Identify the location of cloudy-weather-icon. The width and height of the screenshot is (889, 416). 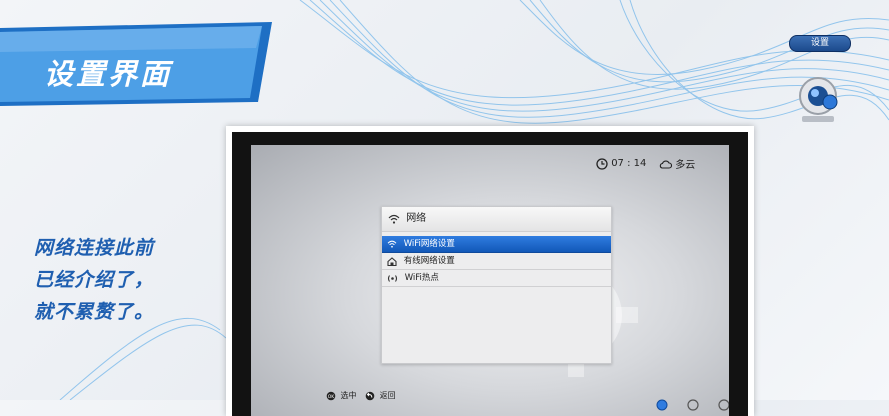
(666, 164).